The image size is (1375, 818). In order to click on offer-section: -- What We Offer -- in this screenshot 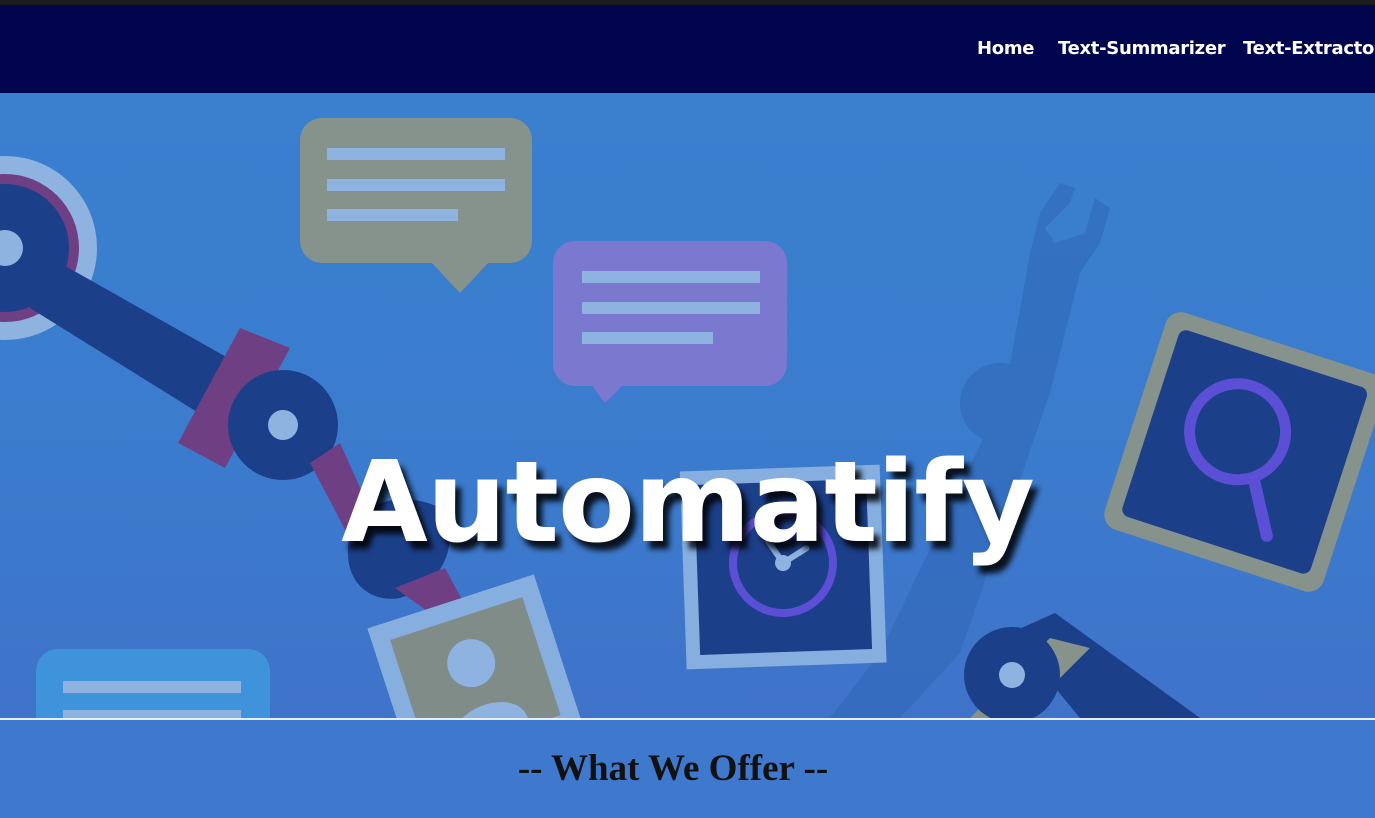, I will do `click(687, 769)`.